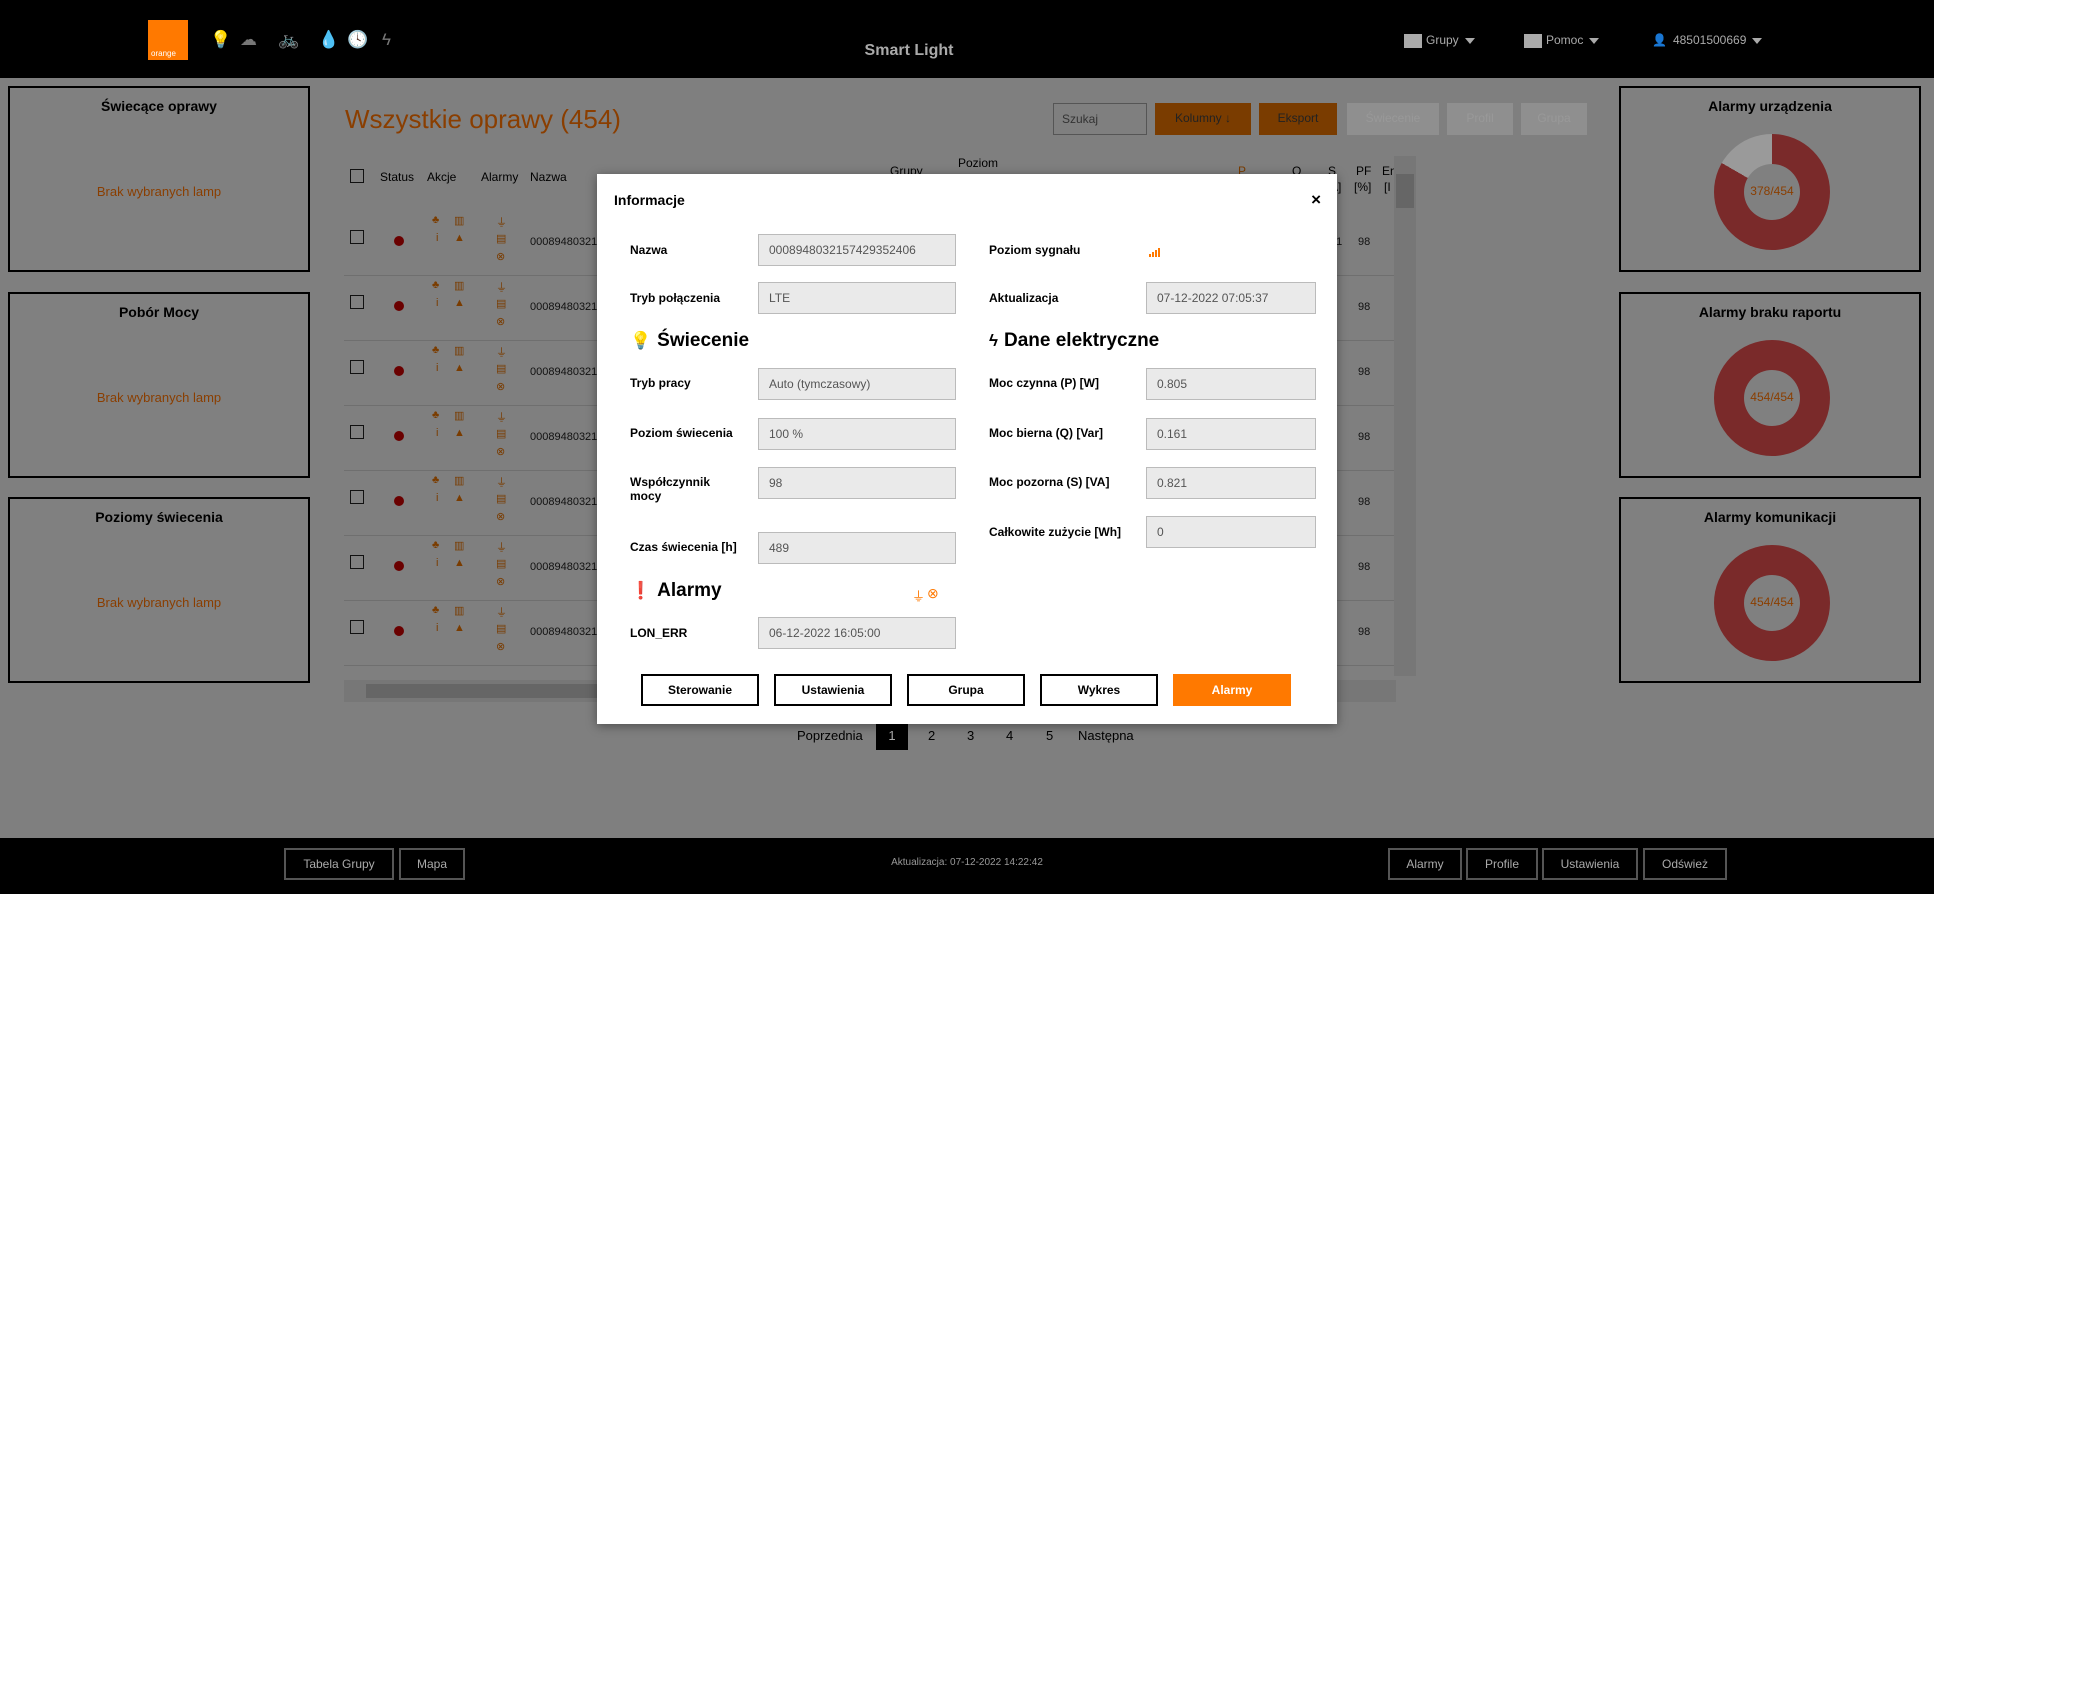 The width and height of the screenshot is (2074, 1706). I want to click on panel-title: Poziomy świecenia, so click(159, 517).